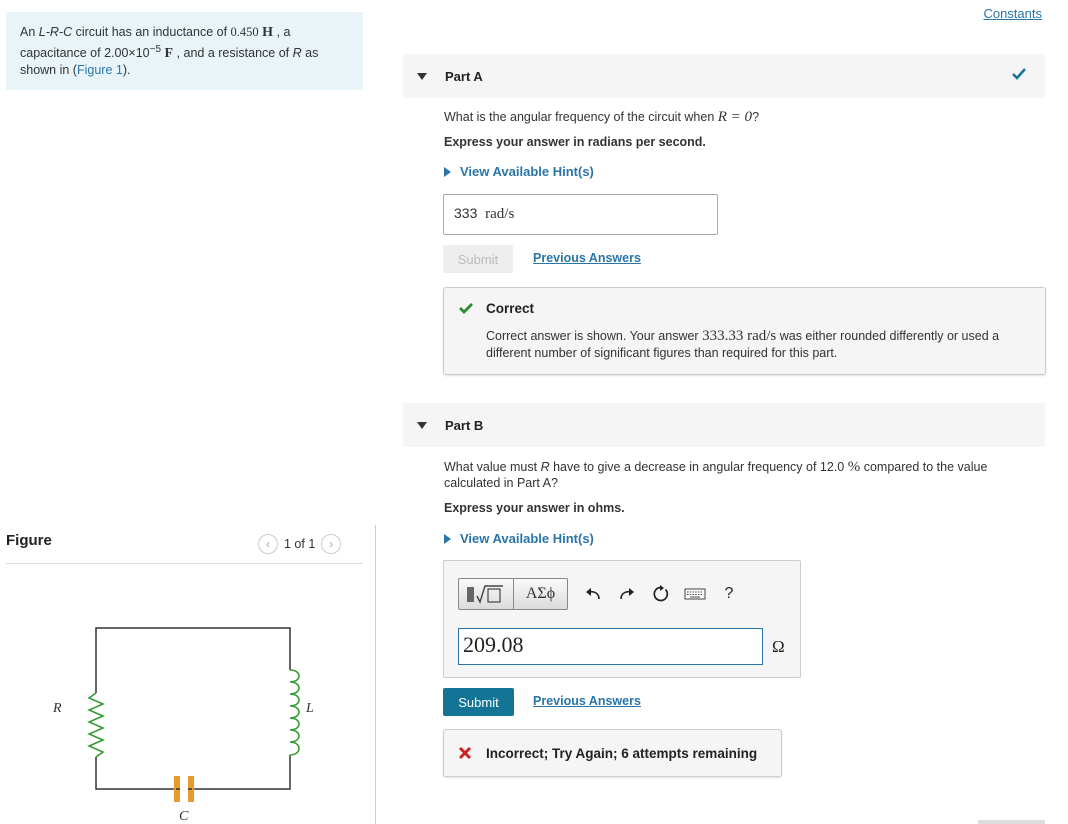 This screenshot has width=1068, height=824. I want to click on prev-figure-button: ‹, so click(268, 544).